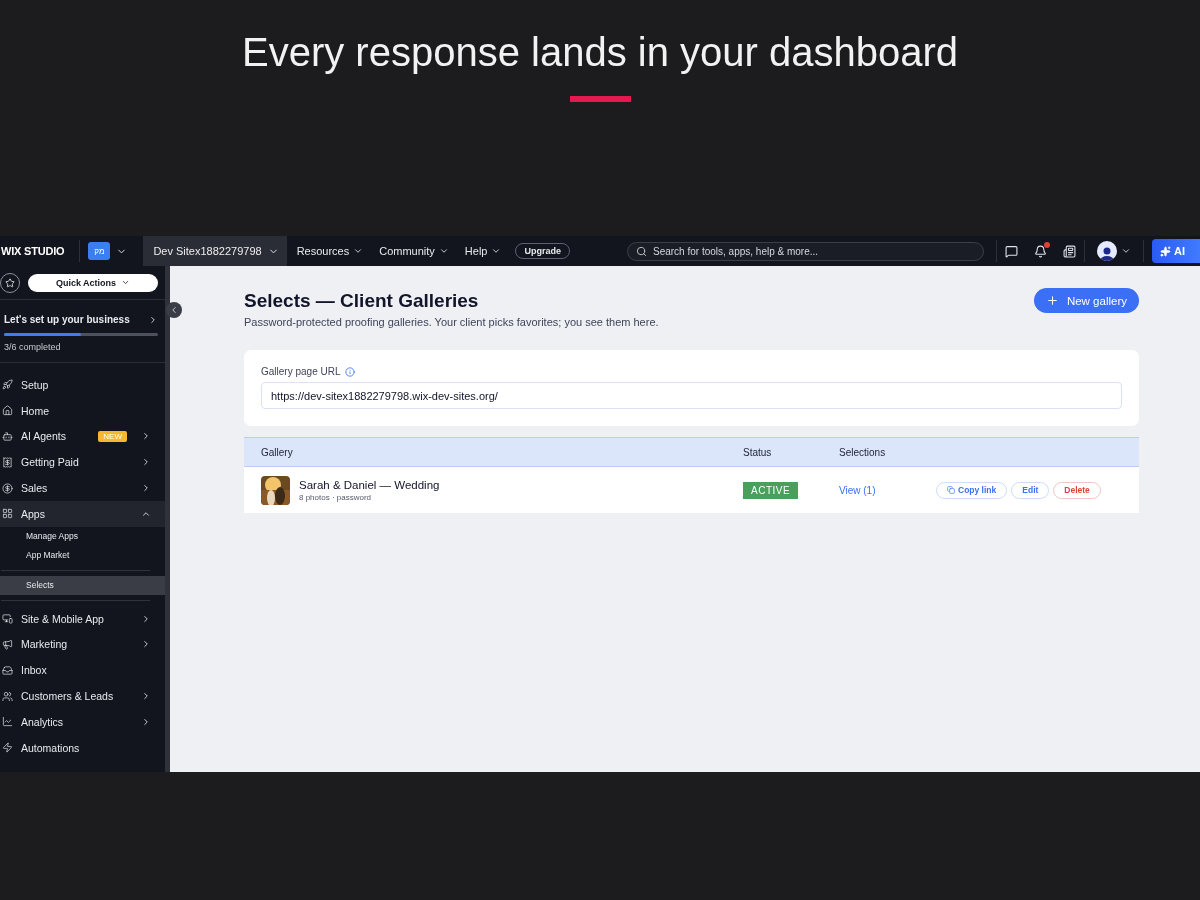 The image size is (1200, 900). What do you see at coordinates (10, 282) in the screenshot?
I see `star-icon` at bounding box center [10, 282].